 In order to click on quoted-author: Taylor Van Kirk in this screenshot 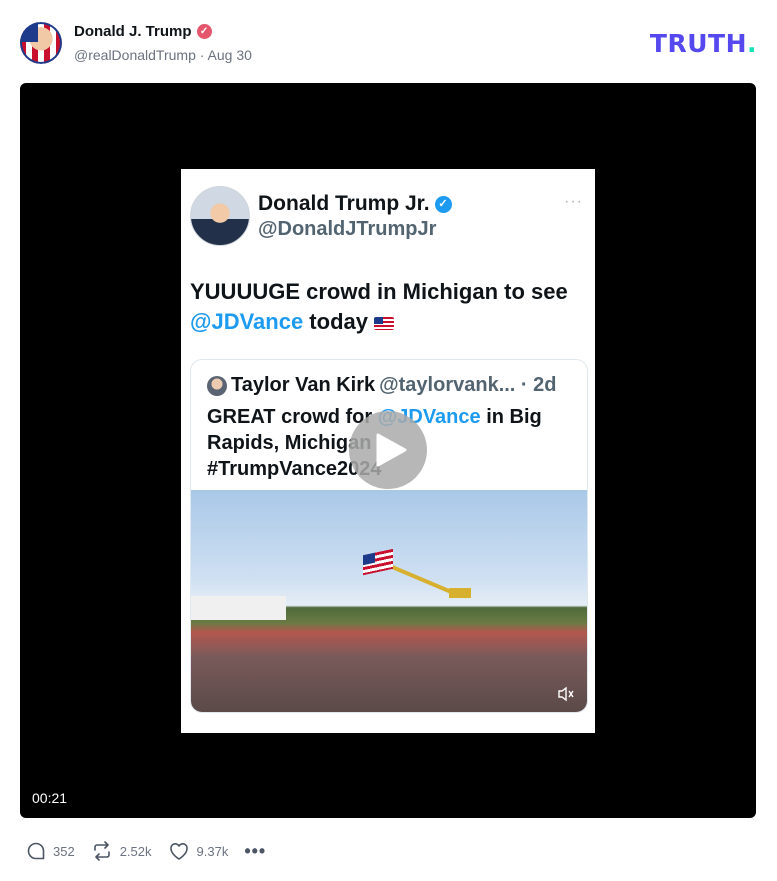, I will do `click(303, 385)`.